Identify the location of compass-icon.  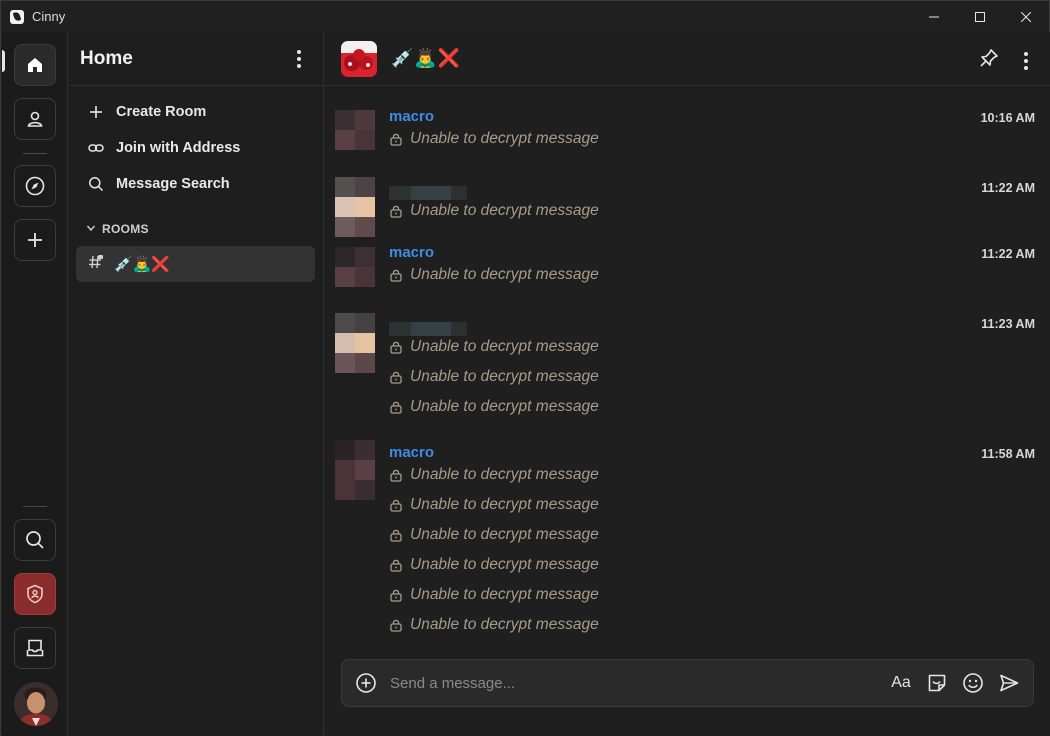
(35, 186).